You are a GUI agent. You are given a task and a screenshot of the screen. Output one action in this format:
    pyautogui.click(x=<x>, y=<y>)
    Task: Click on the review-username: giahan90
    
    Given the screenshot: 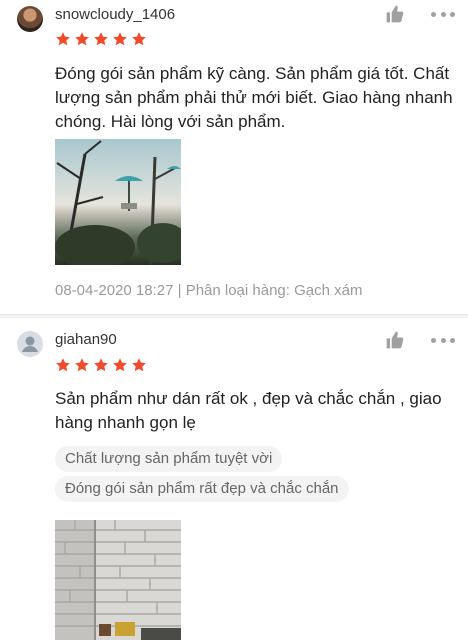 What is the action you would take?
    pyautogui.click(x=86, y=339)
    